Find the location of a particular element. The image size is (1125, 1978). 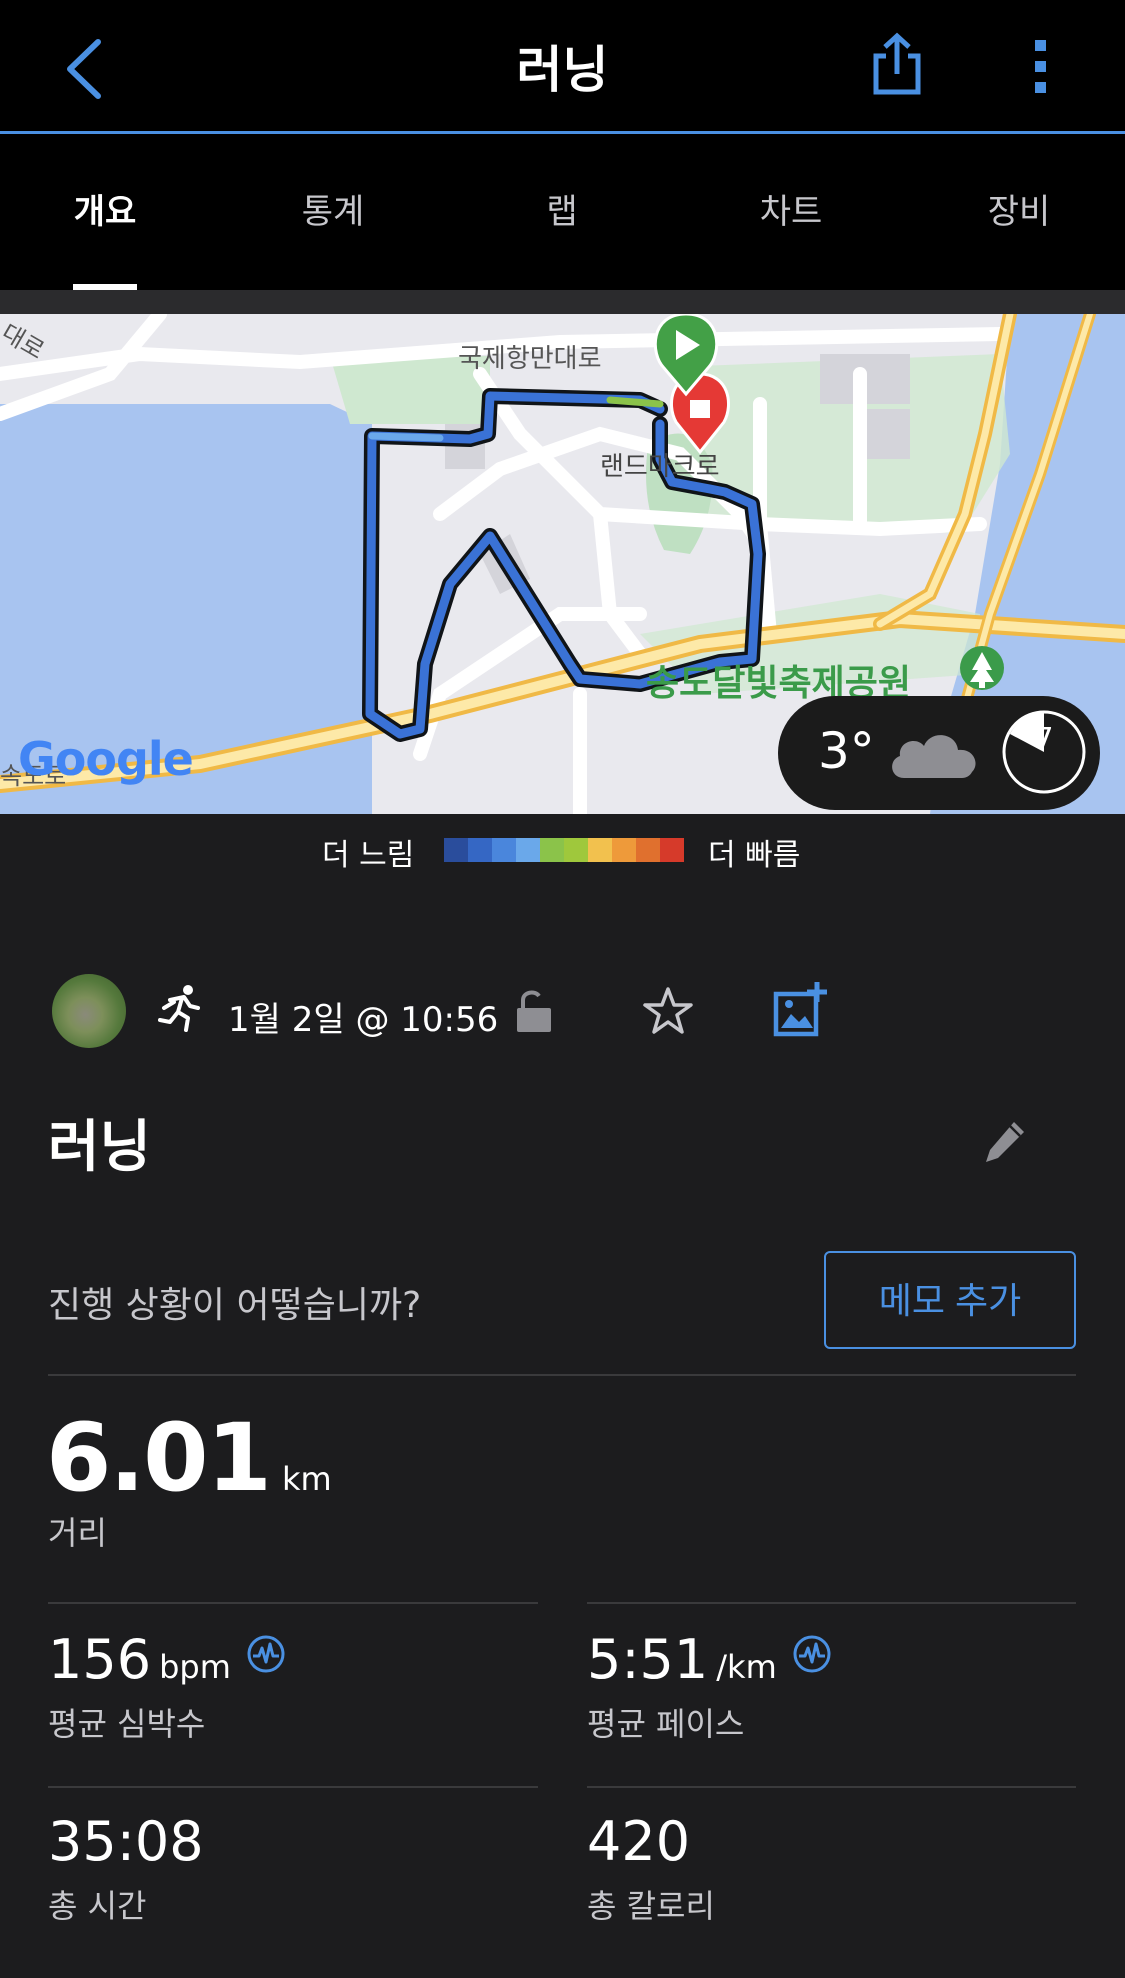

pace-color-scale is located at coordinates (564, 850).